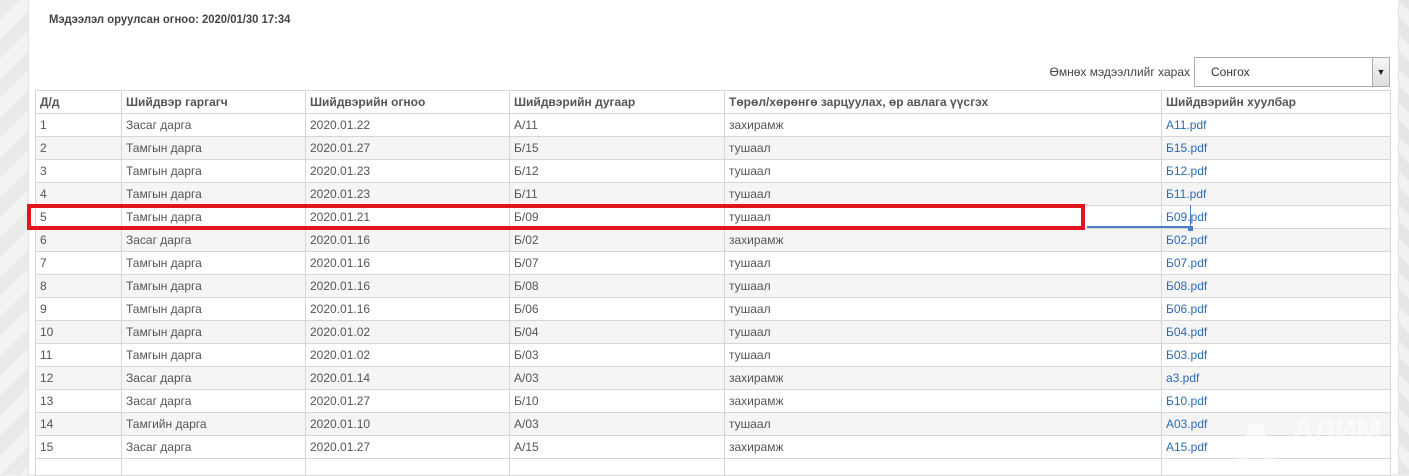 This screenshot has width=1409, height=476. Describe the element at coordinates (407, 125) in the screenshot. I see `cell-date: 2020.01.22` at that location.